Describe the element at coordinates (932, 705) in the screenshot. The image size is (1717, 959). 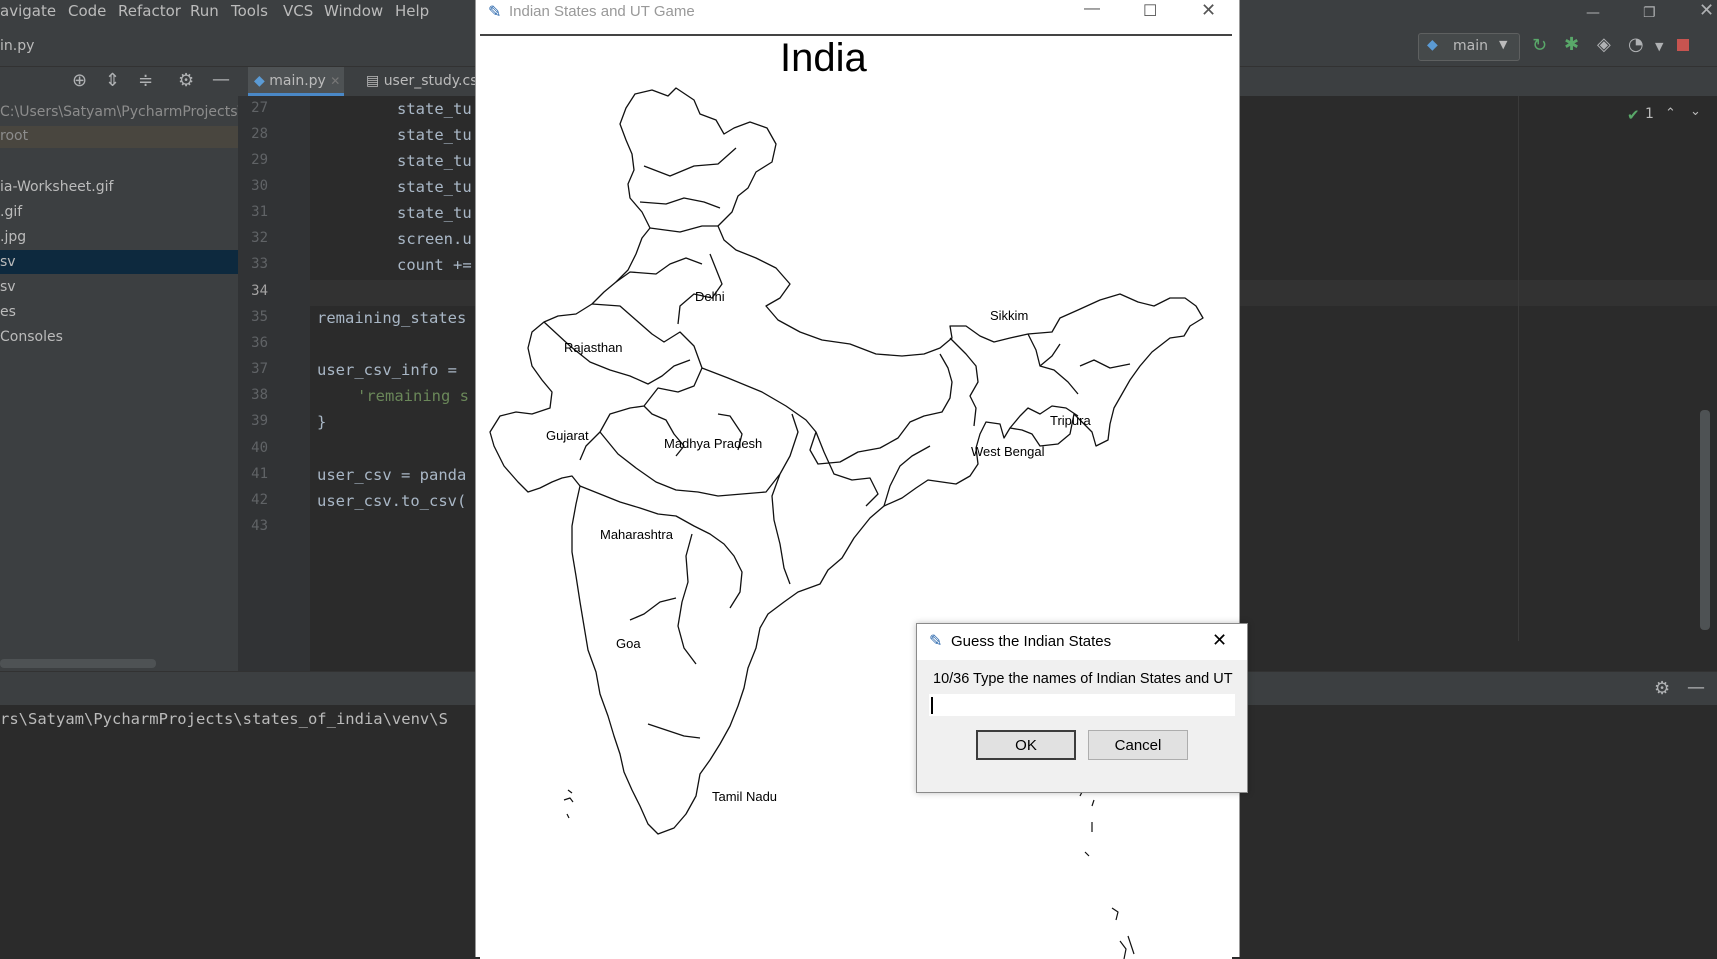
I see `text-caret` at that location.